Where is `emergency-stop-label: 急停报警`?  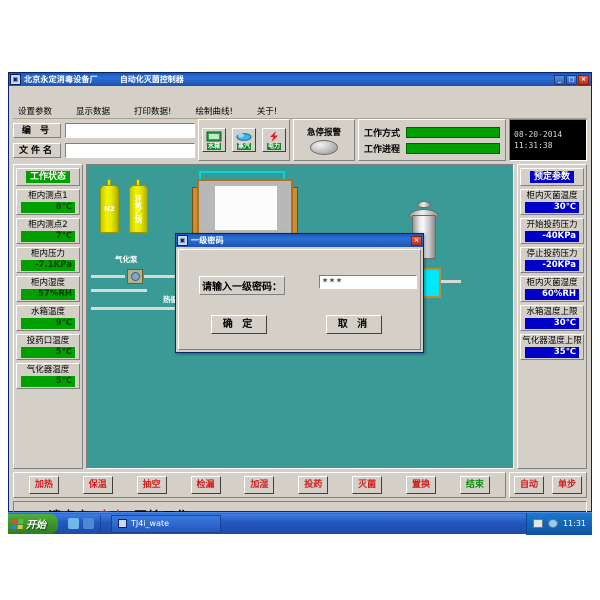 emergency-stop-label: 急停报警 is located at coordinates (323, 132).